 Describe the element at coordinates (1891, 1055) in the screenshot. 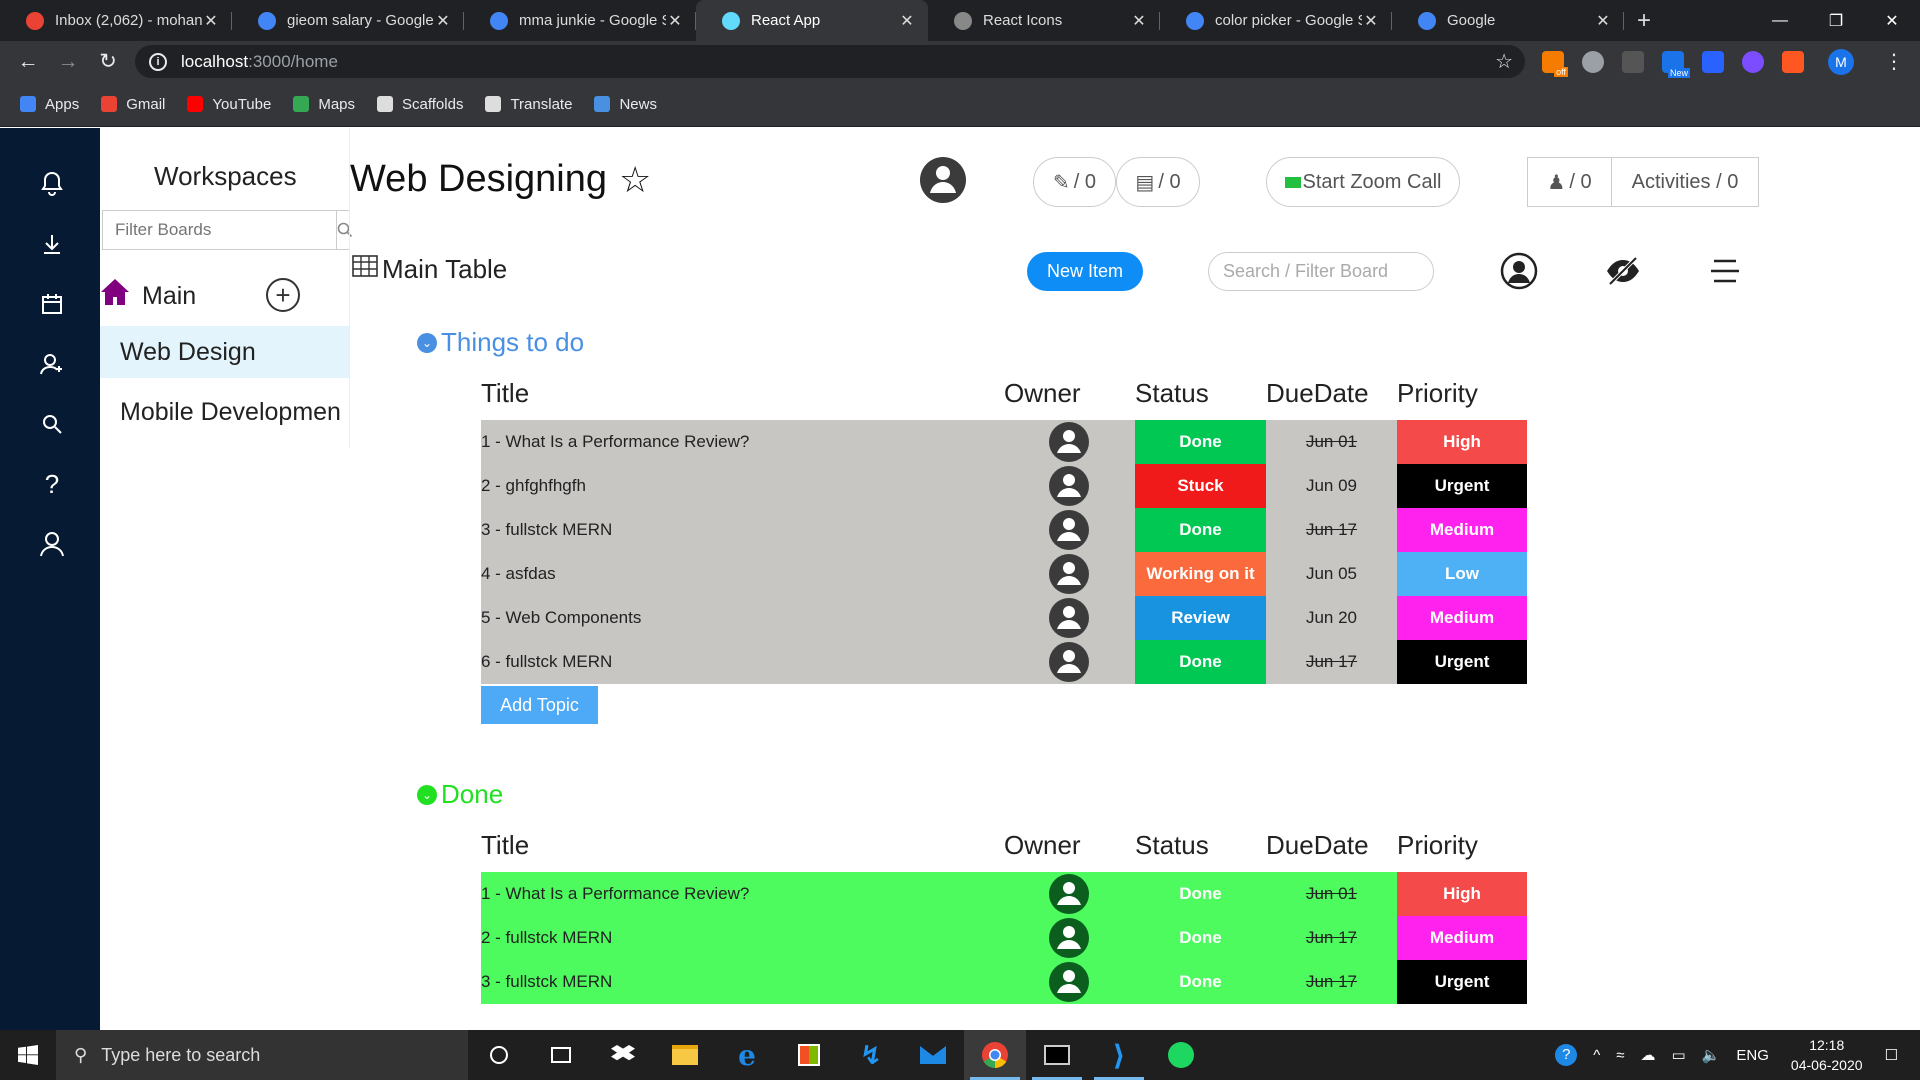

I see `notifications-icon: ☐` at that location.